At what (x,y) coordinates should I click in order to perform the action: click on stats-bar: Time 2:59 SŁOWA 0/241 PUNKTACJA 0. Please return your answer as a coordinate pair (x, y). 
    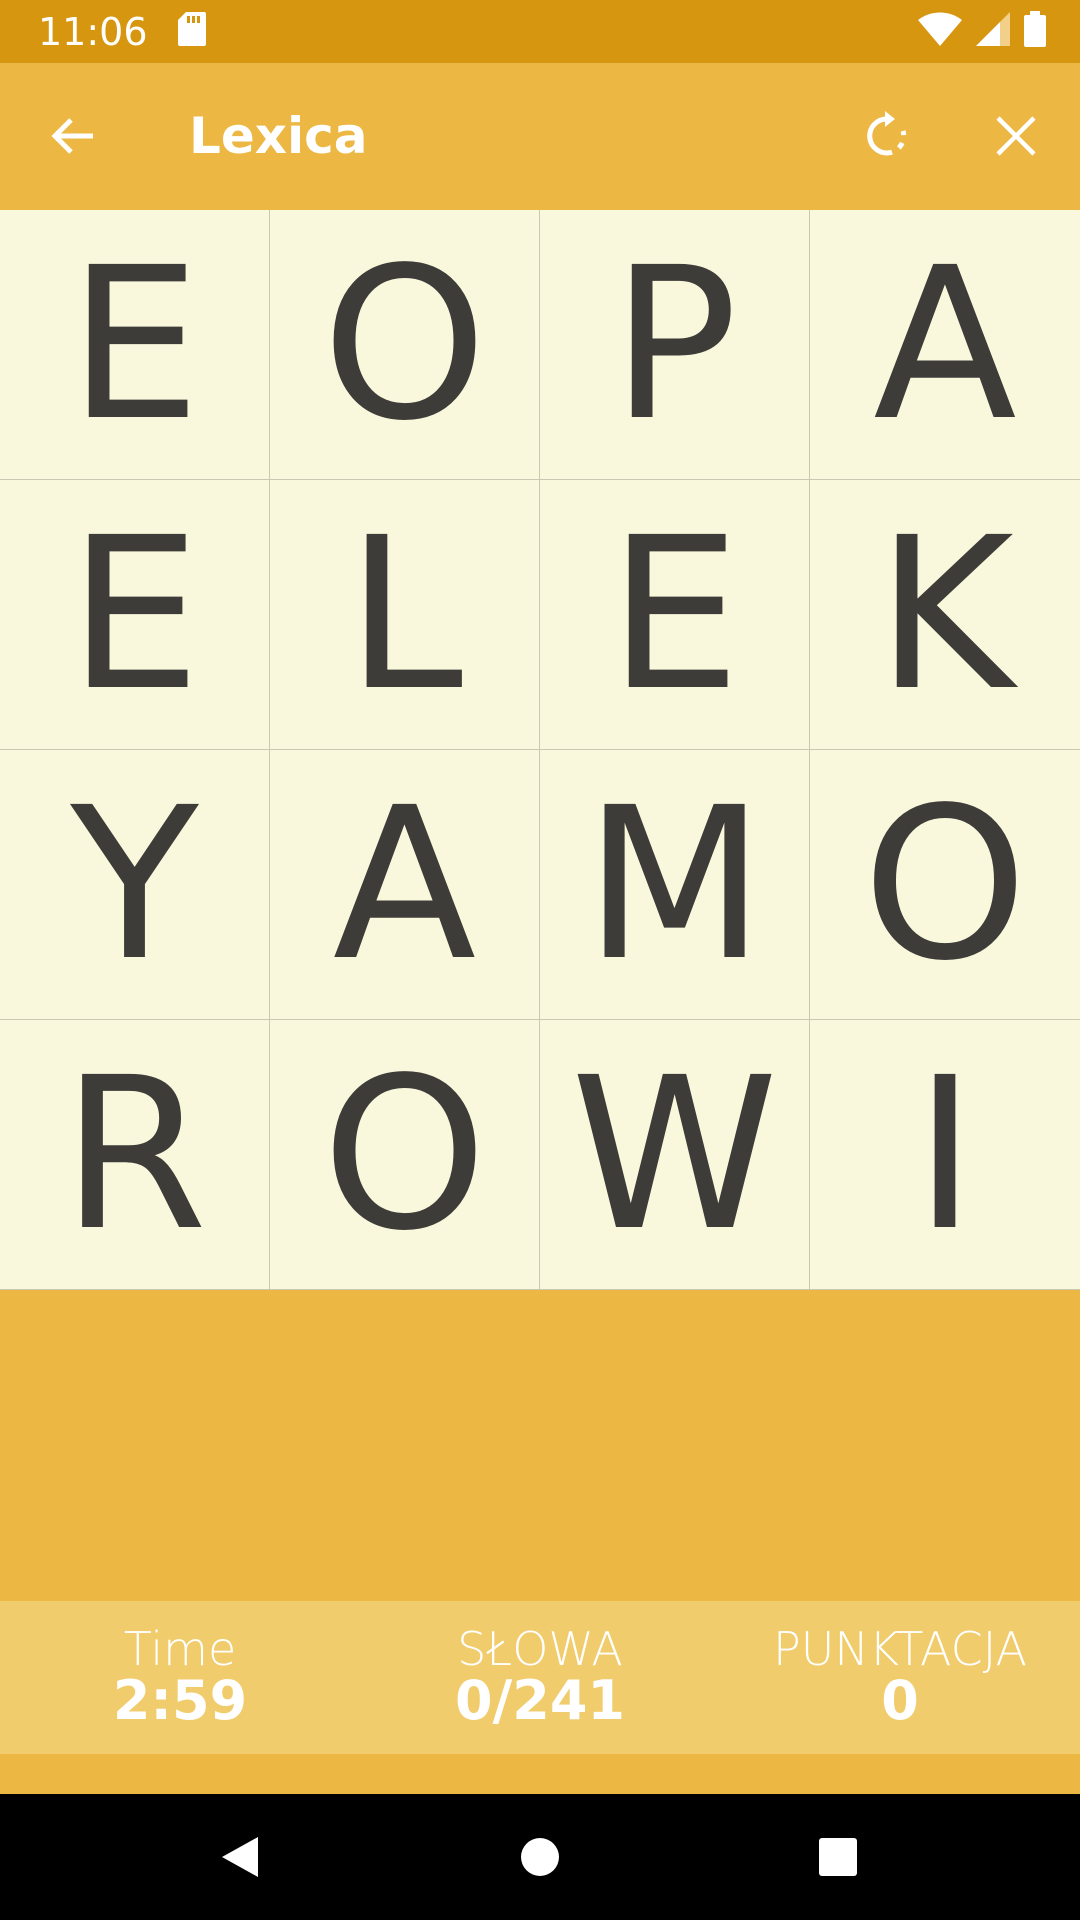
    Looking at the image, I should click on (540, 1677).